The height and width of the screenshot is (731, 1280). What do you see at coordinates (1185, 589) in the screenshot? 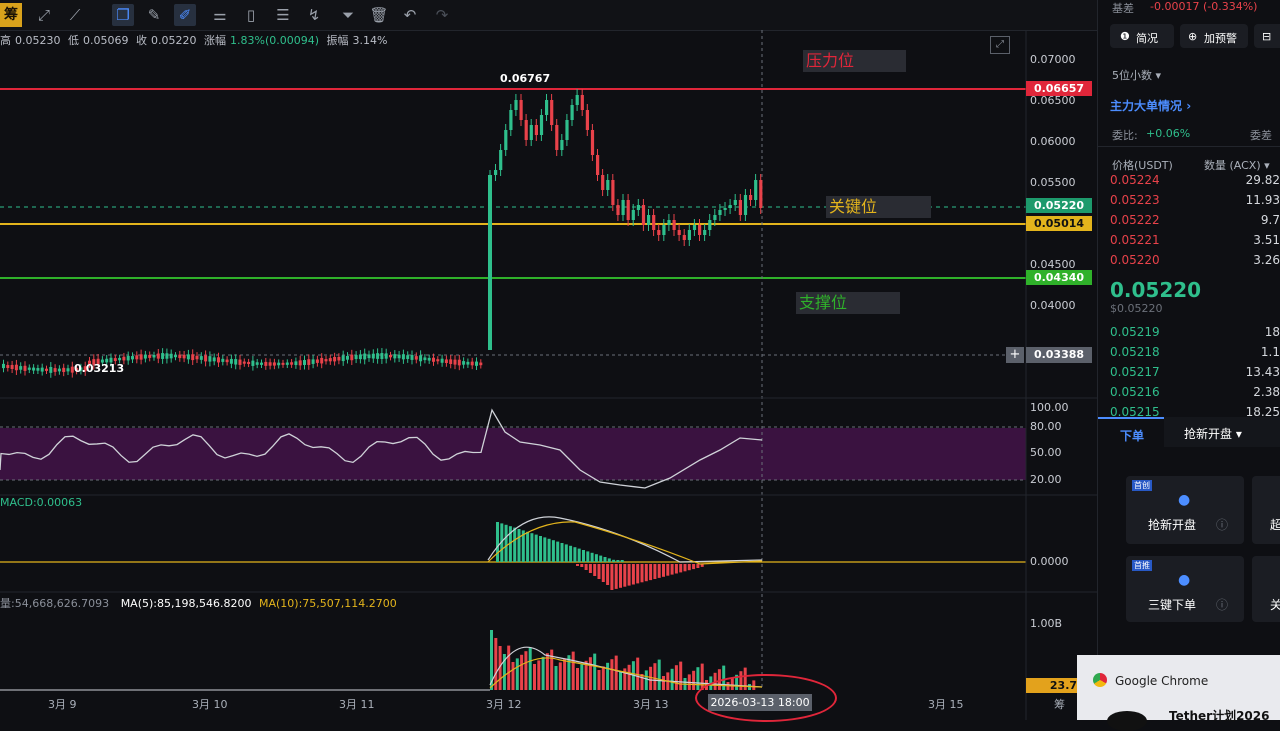
I see `three-key-card: 首推 ● 三键下单 ⓘ` at bounding box center [1185, 589].